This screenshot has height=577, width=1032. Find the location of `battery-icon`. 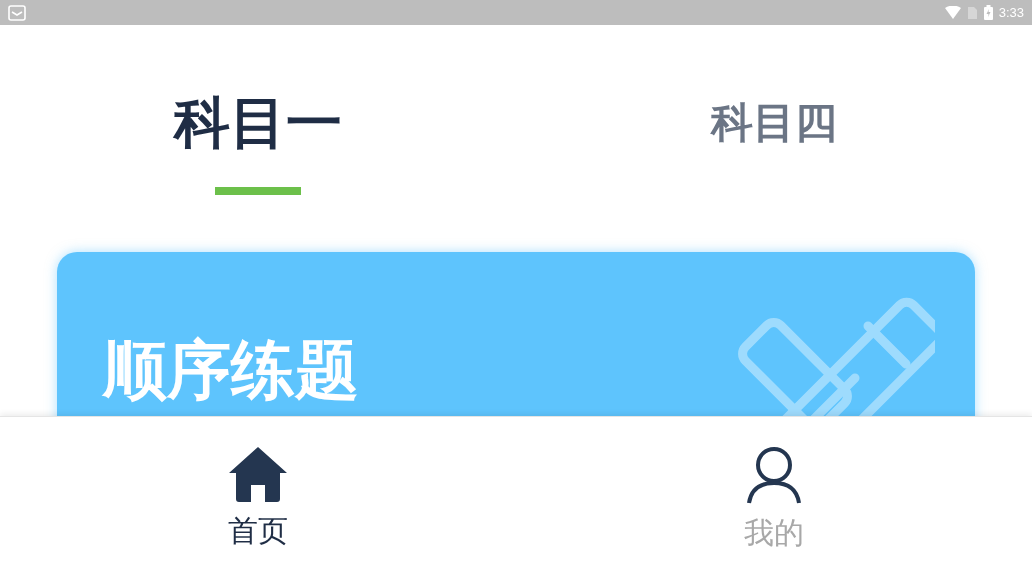

battery-icon is located at coordinates (988, 12).